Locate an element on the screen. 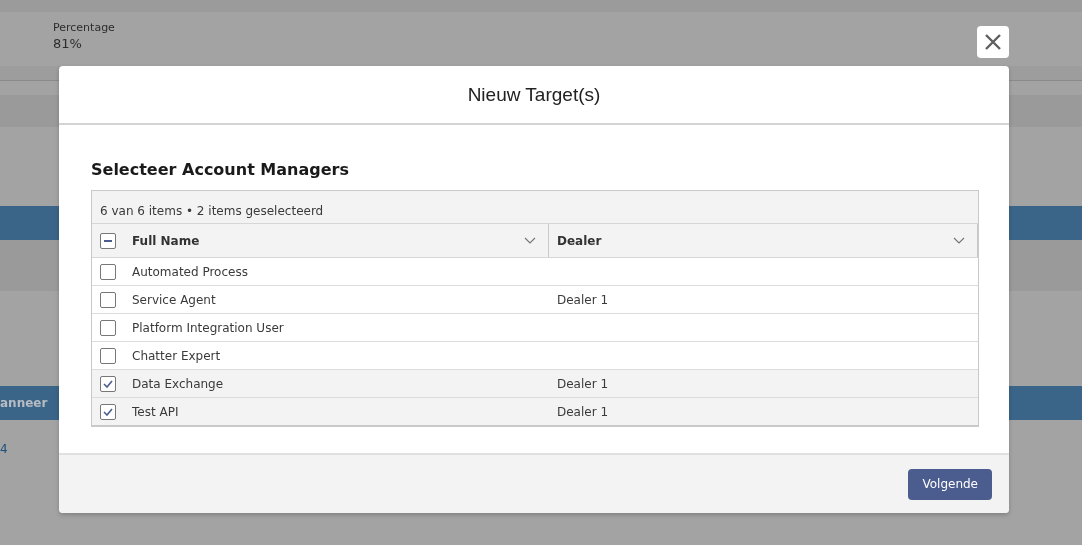 The width and height of the screenshot is (1082, 545). column-header: Full Name is located at coordinates (336, 240).